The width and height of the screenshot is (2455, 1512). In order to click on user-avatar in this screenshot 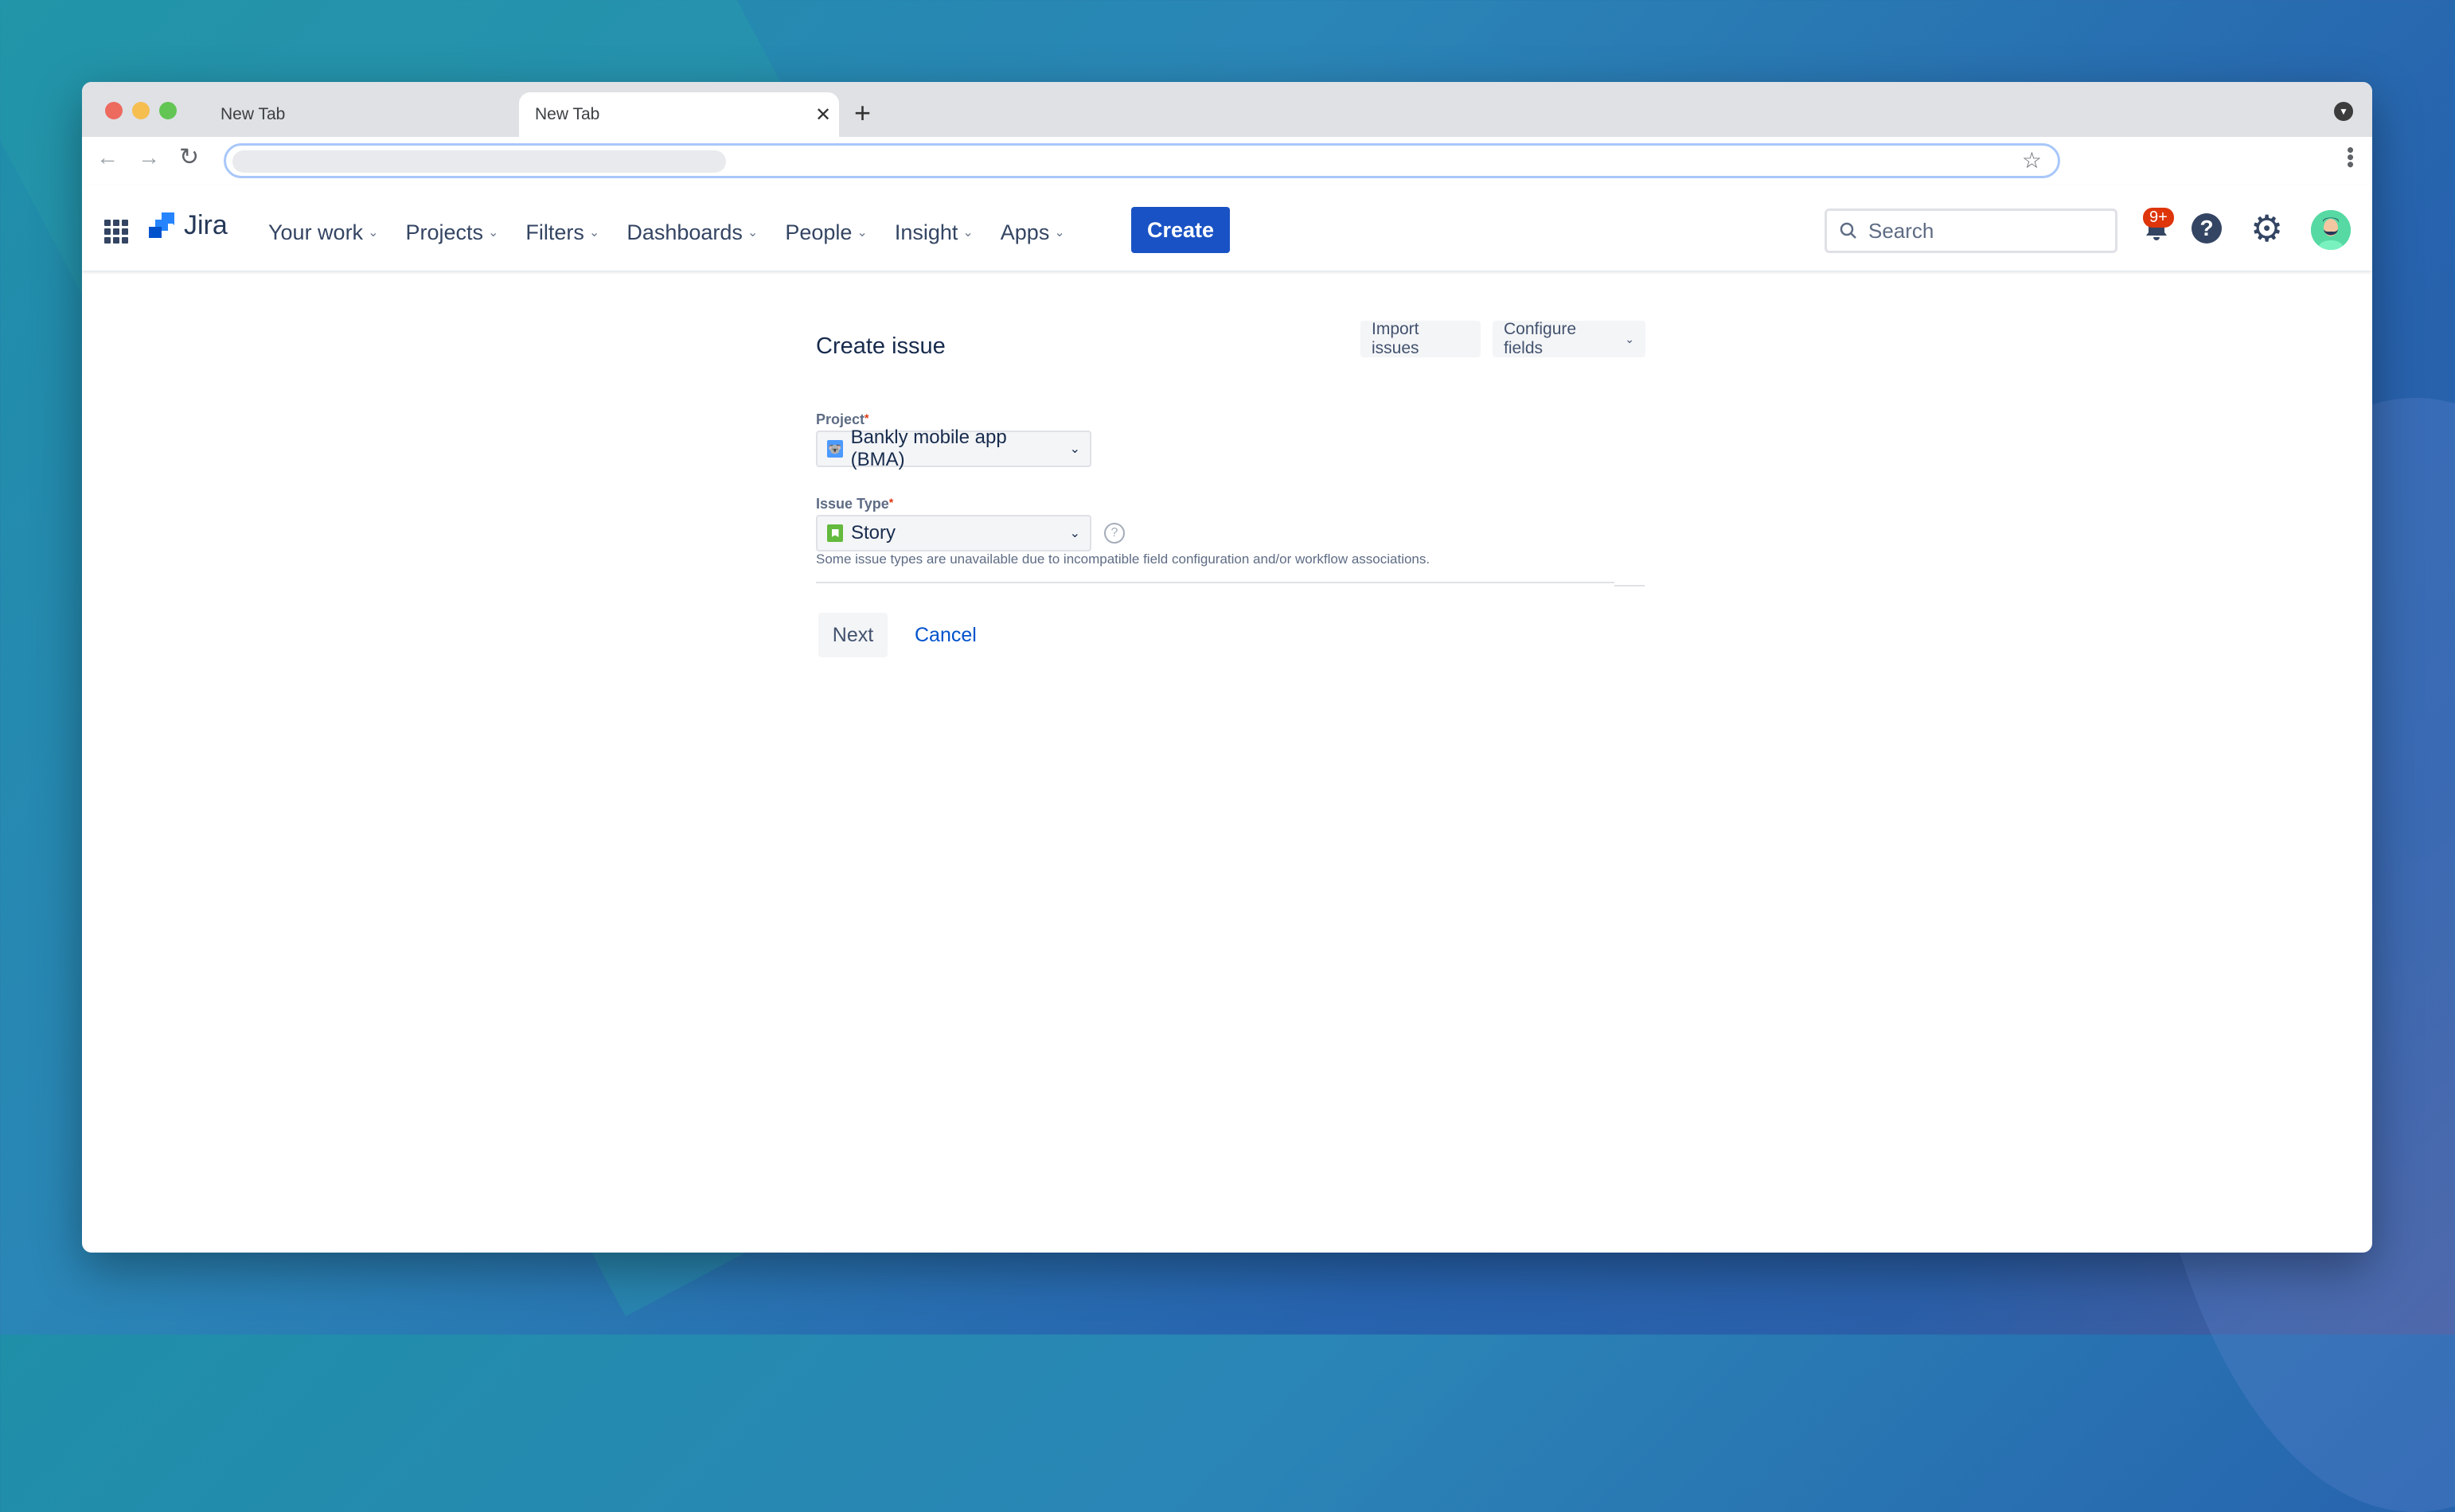, I will do `click(2331, 230)`.